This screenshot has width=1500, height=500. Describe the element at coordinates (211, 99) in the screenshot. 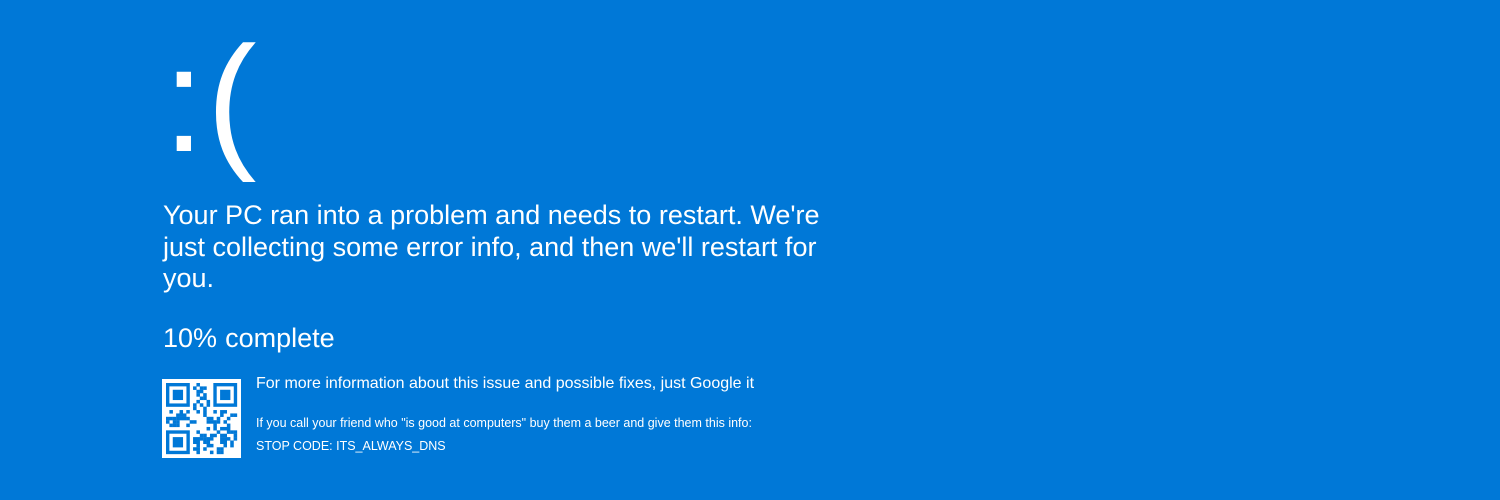

I see `sad-face-emoticon: :(` at that location.